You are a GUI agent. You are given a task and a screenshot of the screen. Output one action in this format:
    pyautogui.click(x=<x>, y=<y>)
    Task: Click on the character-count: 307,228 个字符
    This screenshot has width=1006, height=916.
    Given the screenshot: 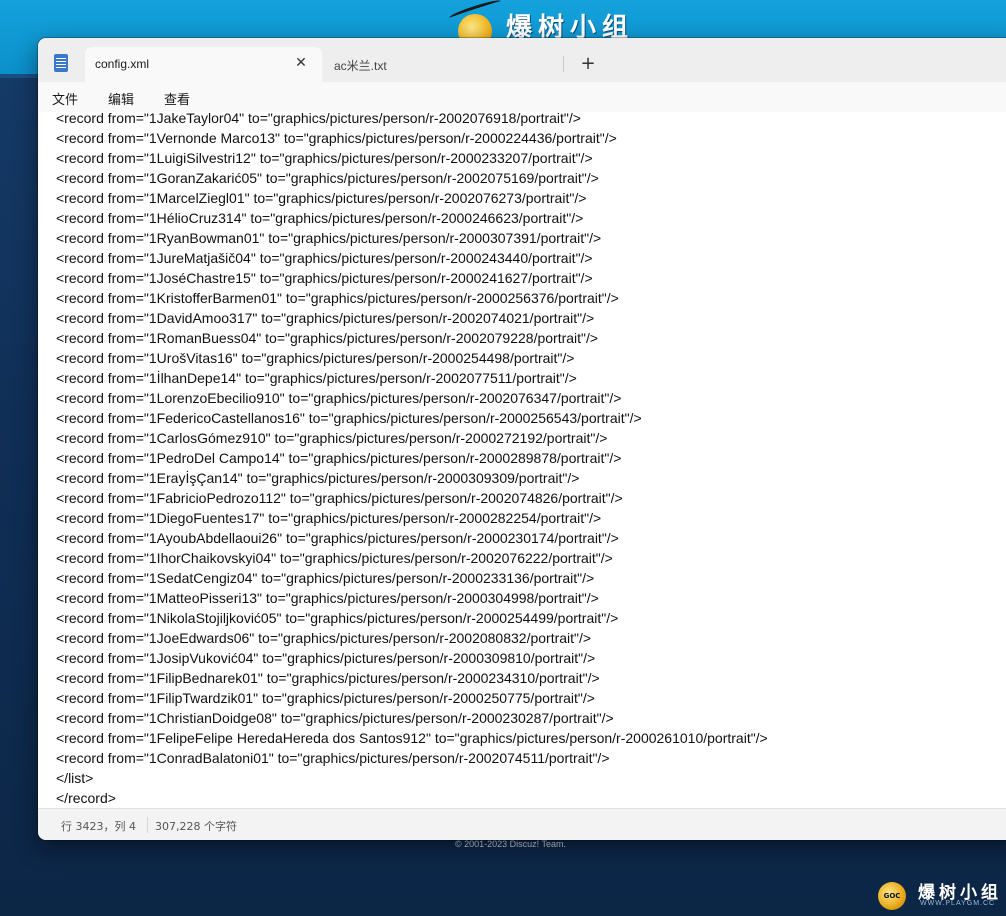 What is the action you would take?
    pyautogui.click(x=196, y=826)
    